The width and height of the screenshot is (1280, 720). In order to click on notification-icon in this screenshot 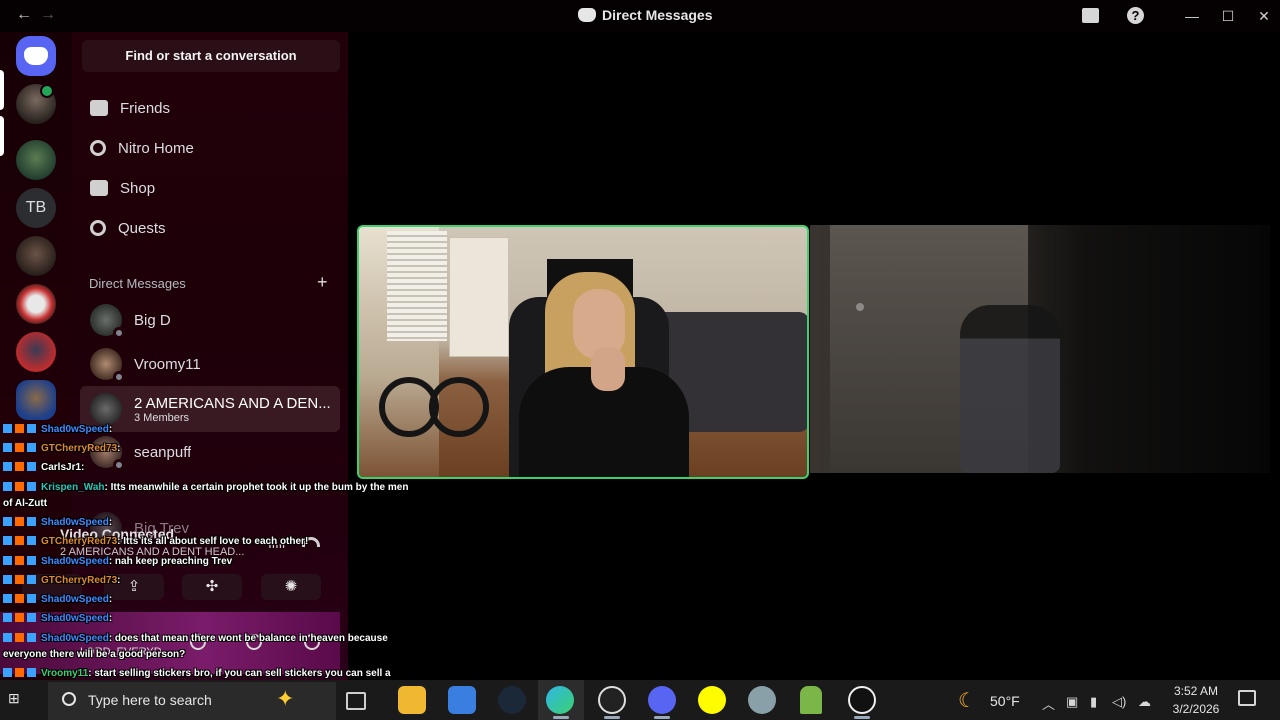, I will do `click(1247, 698)`.